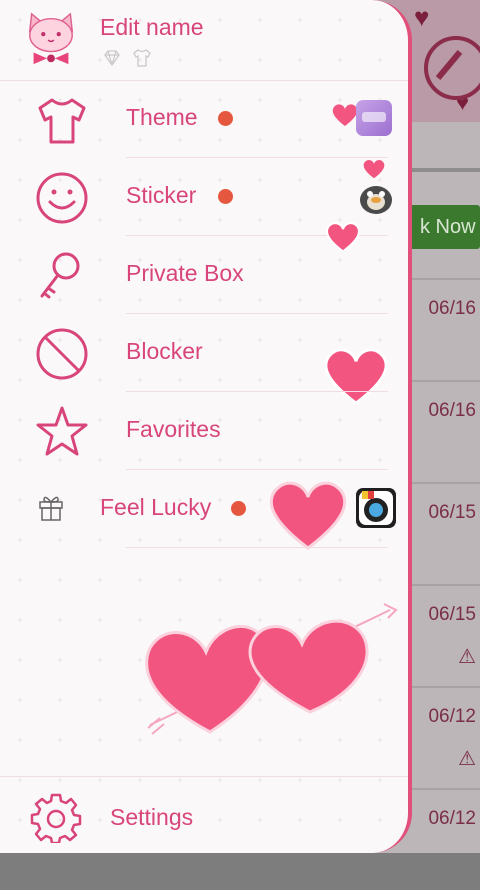 This screenshot has height=890, width=480. I want to click on gear-icon, so click(56, 818).